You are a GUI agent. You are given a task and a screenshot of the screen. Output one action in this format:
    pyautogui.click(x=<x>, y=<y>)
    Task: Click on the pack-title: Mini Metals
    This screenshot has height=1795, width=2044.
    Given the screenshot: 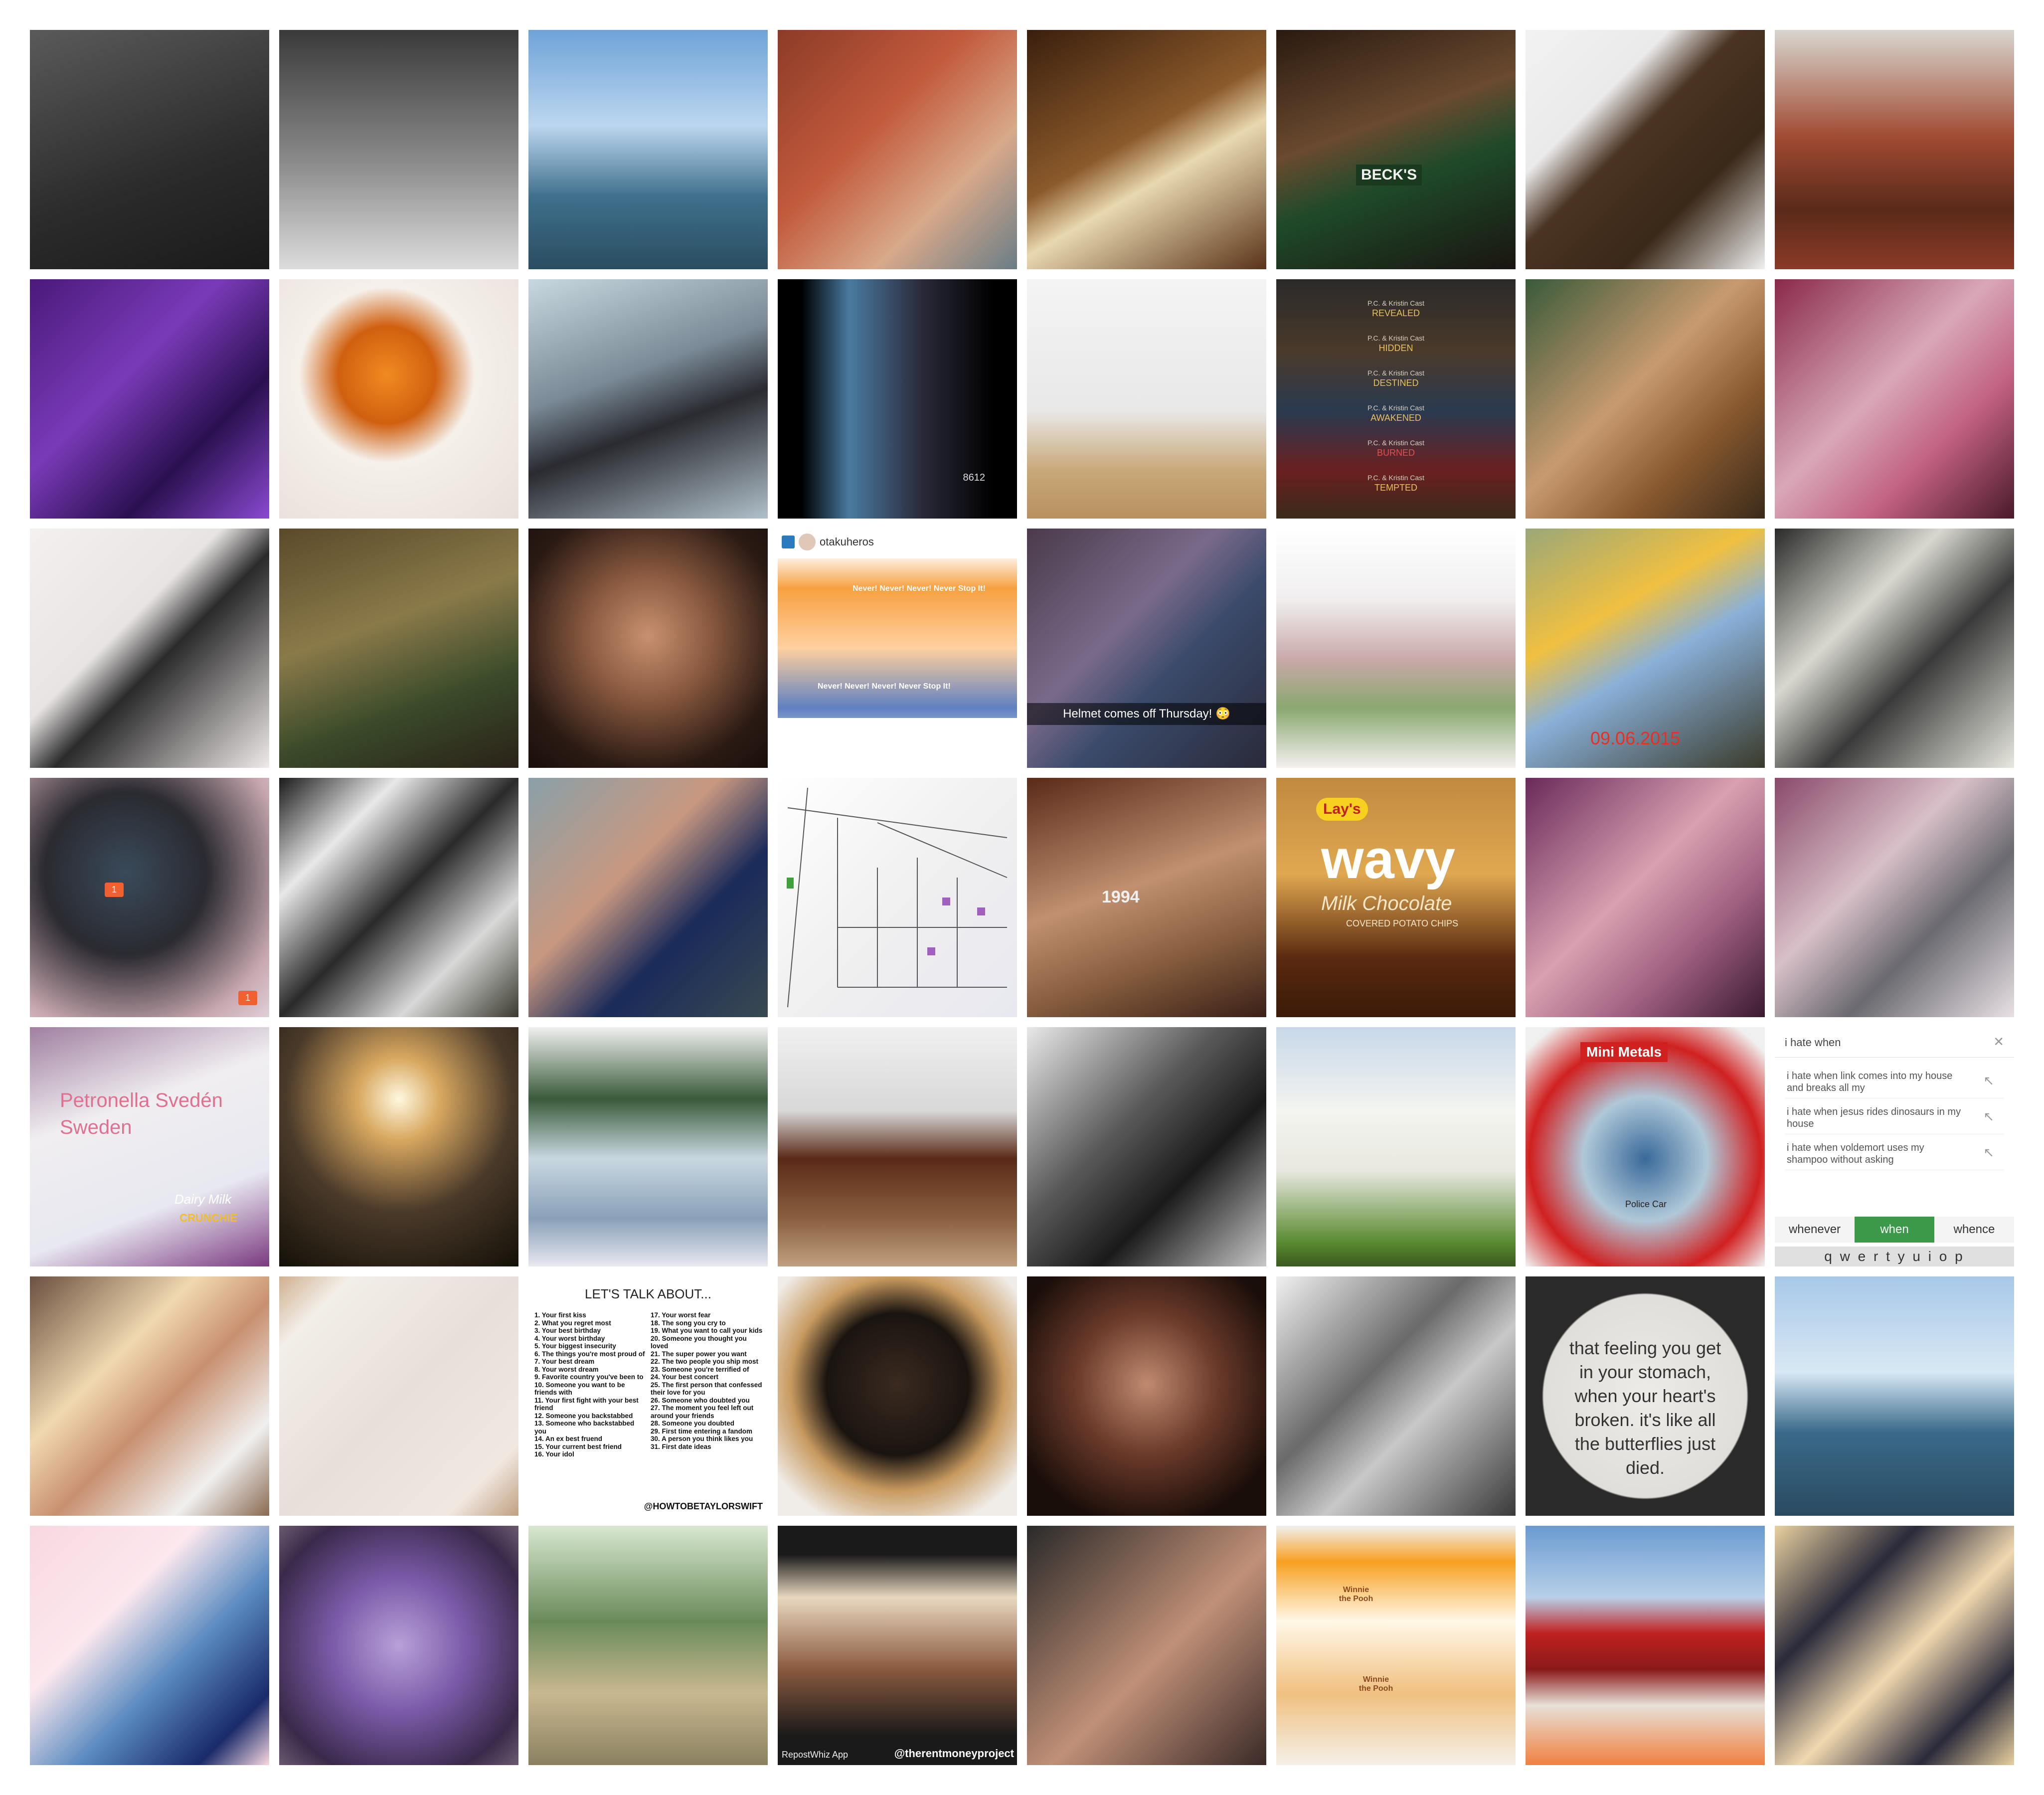 What is the action you would take?
    pyautogui.click(x=1624, y=1052)
    